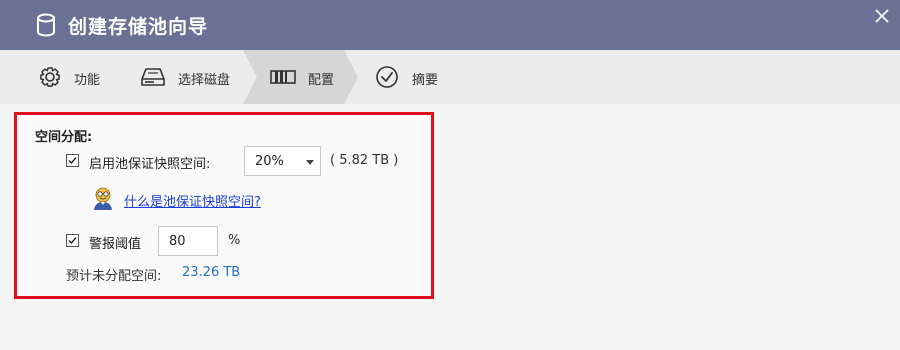 The width and height of the screenshot is (900, 350). What do you see at coordinates (234, 240) in the screenshot?
I see `alert-threshold-unit: %` at bounding box center [234, 240].